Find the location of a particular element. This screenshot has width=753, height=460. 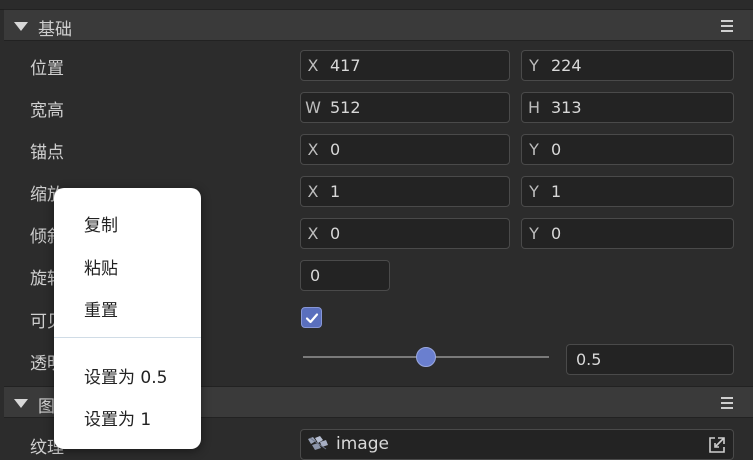

menu-item-reset: 重置 is located at coordinates (101, 308).